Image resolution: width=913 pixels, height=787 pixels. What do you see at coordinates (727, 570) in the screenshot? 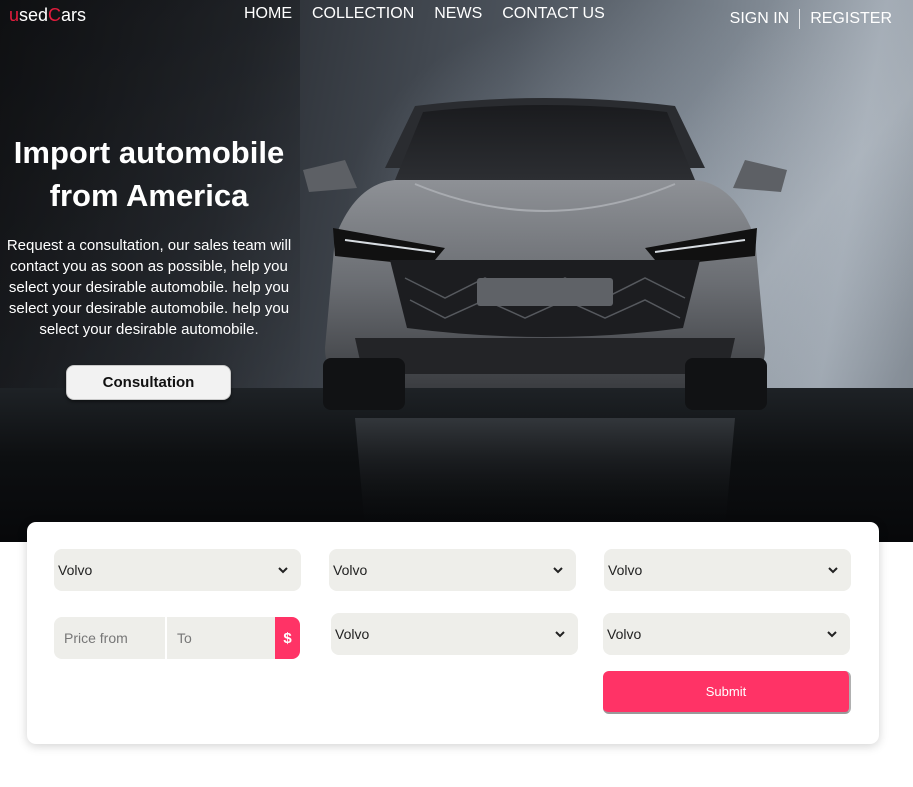
I see `make-select-3: Volvo` at bounding box center [727, 570].